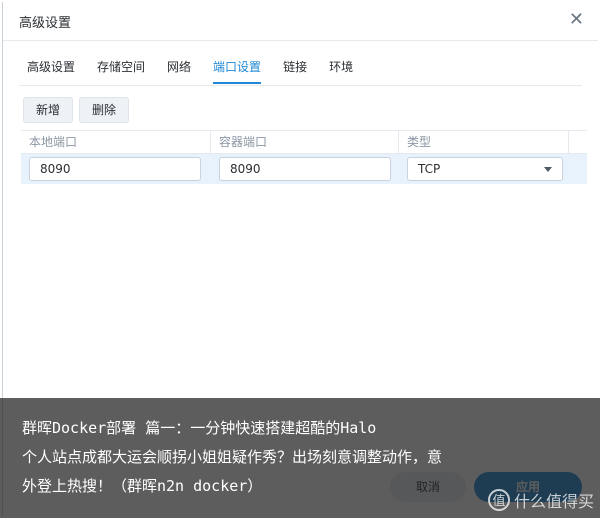 The width and height of the screenshot is (600, 518). What do you see at coordinates (199, 428) in the screenshot?
I see `caption-line-1: 群晖Docker部署 篇一：一分钟快速搭建超酷的Halo` at bounding box center [199, 428].